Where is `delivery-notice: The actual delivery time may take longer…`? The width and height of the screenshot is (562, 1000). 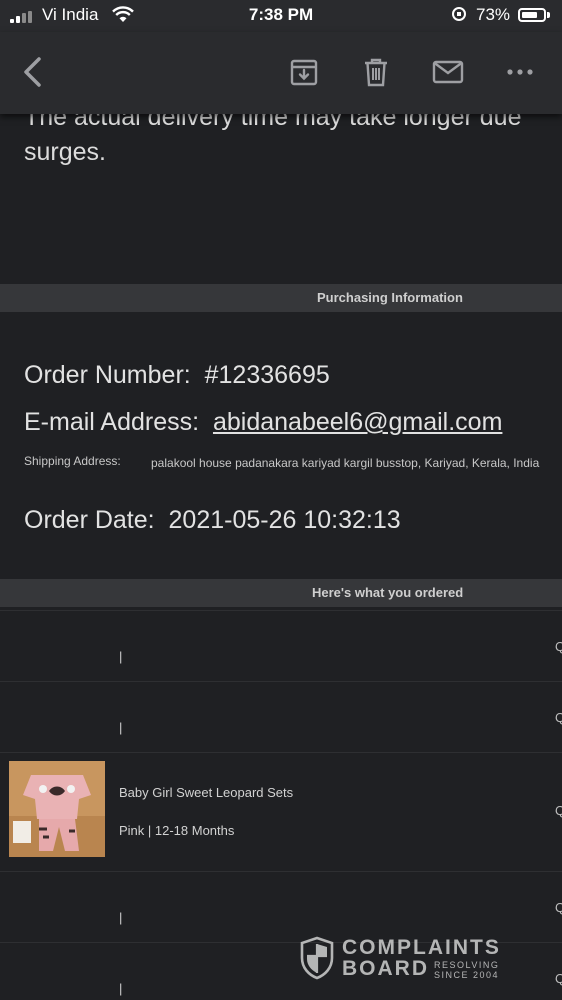 delivery-notice: The actual delivery time may take longer… is located at coordinates (273, 140).